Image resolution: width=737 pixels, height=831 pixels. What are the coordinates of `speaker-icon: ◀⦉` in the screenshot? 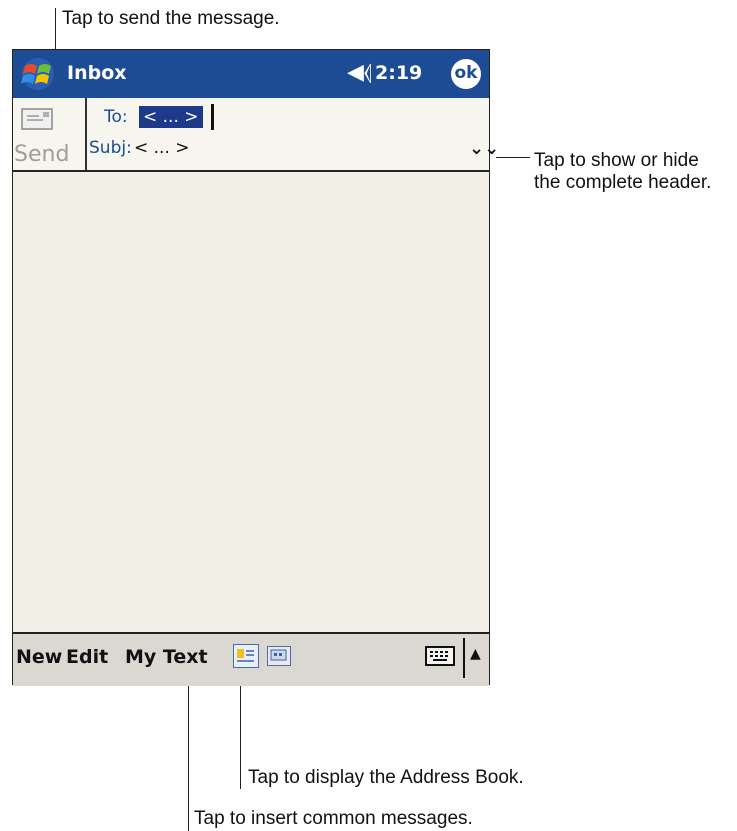 It's located at (359, 72).